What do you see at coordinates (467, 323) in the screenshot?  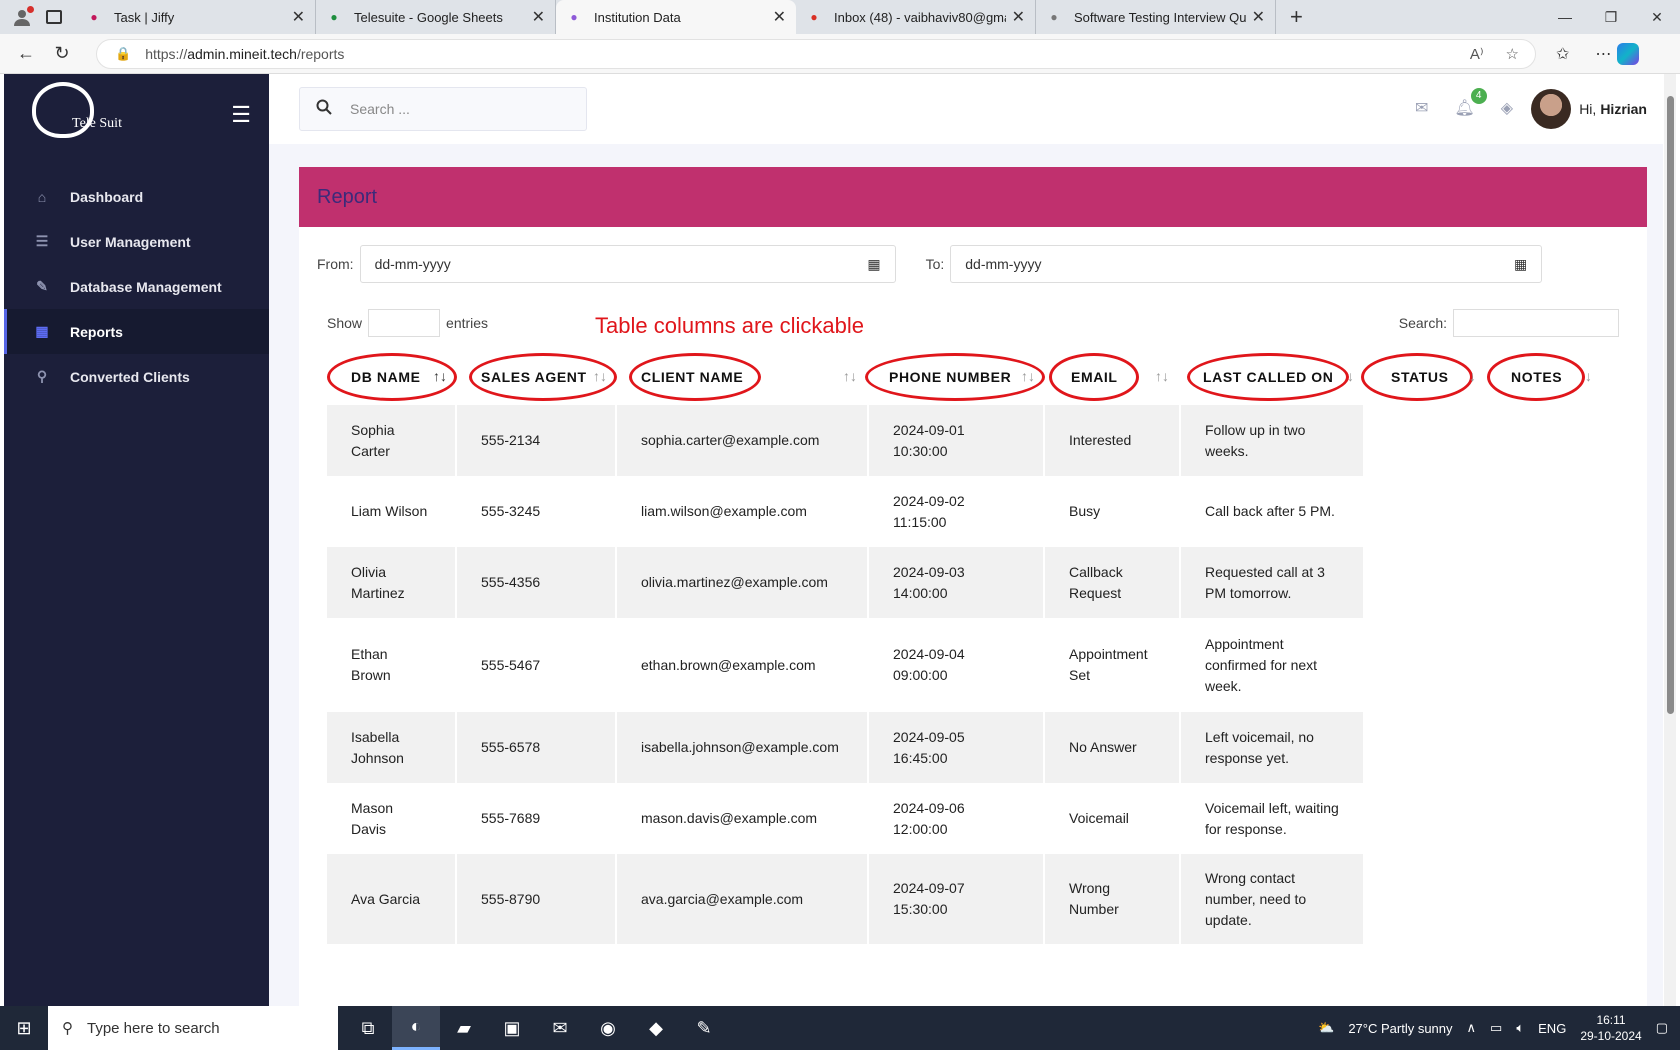 I see `entries-label: entries` at bounding box center [467, 323].